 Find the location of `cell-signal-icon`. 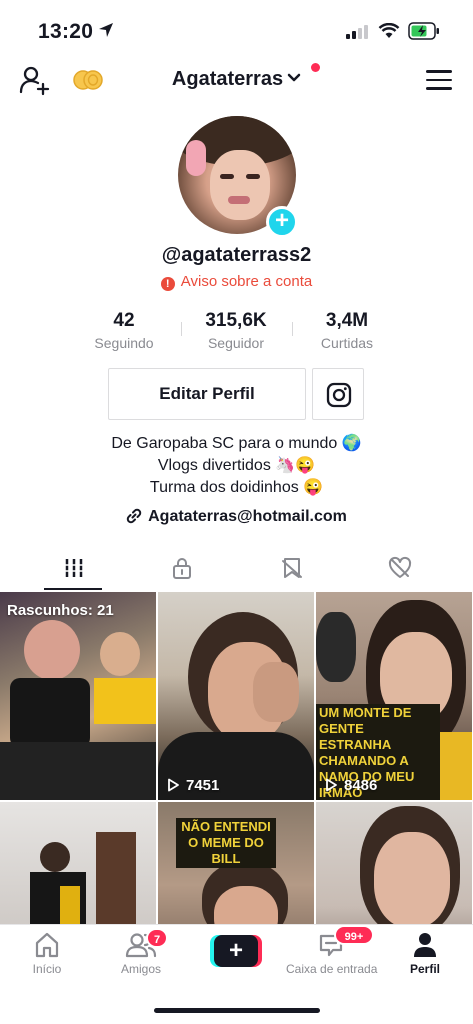

cell-signal-icon is located at coordinates (357, 32).